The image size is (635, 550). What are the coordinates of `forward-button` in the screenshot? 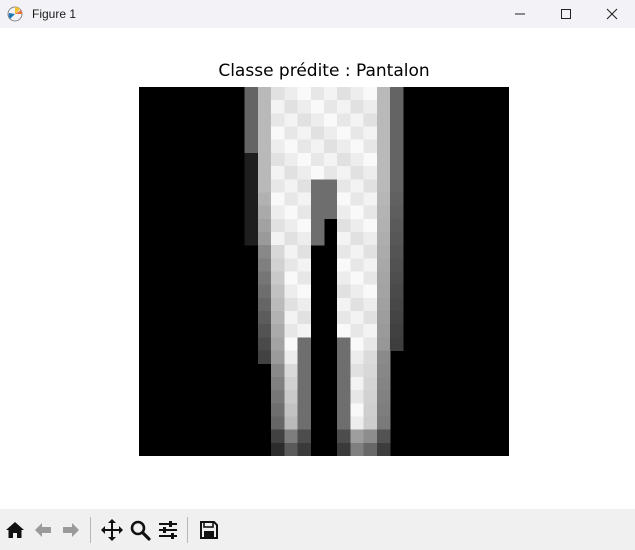 It's located at (71, 530).